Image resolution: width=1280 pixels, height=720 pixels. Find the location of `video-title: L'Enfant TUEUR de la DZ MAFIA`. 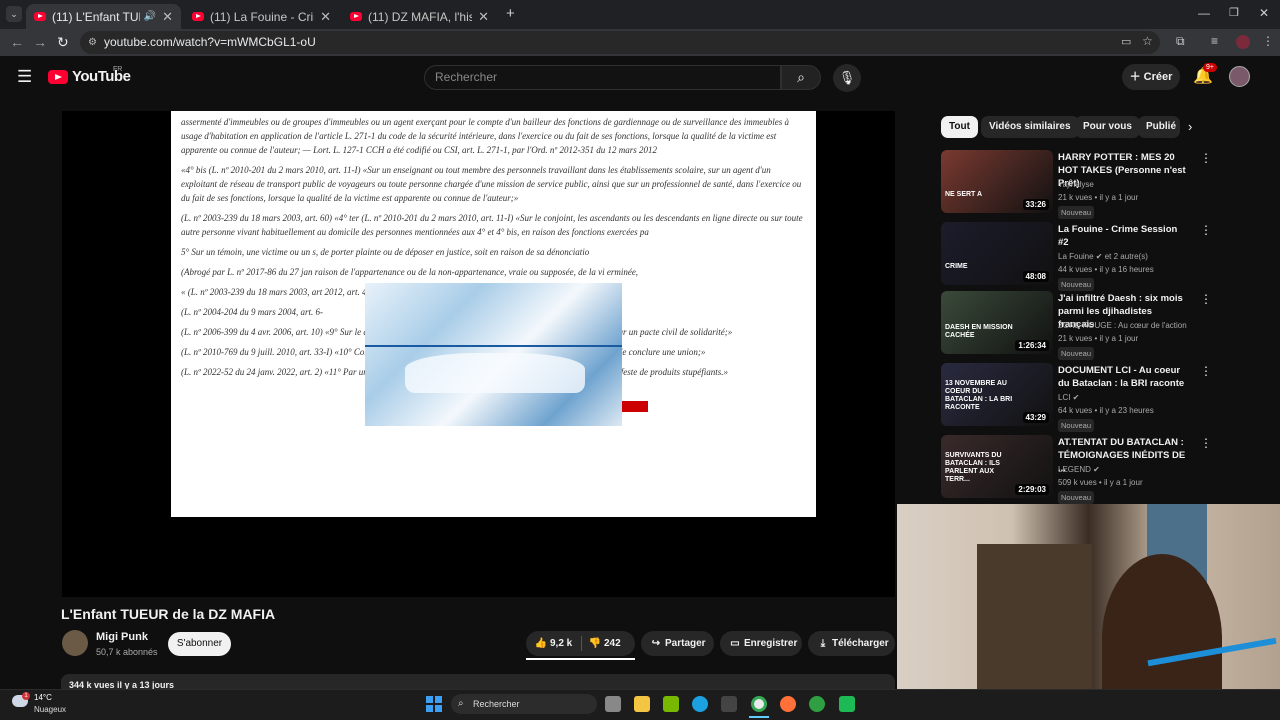

video-title: L'Enfant TUEUR de la DZ MAFIA is located at coordinates (168, 614).